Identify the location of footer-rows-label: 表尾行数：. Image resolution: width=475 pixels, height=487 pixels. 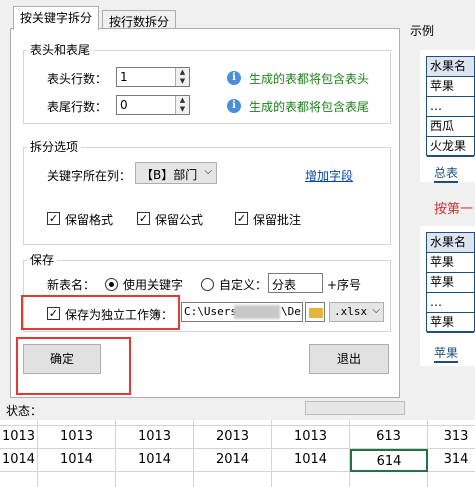
(77, 107).